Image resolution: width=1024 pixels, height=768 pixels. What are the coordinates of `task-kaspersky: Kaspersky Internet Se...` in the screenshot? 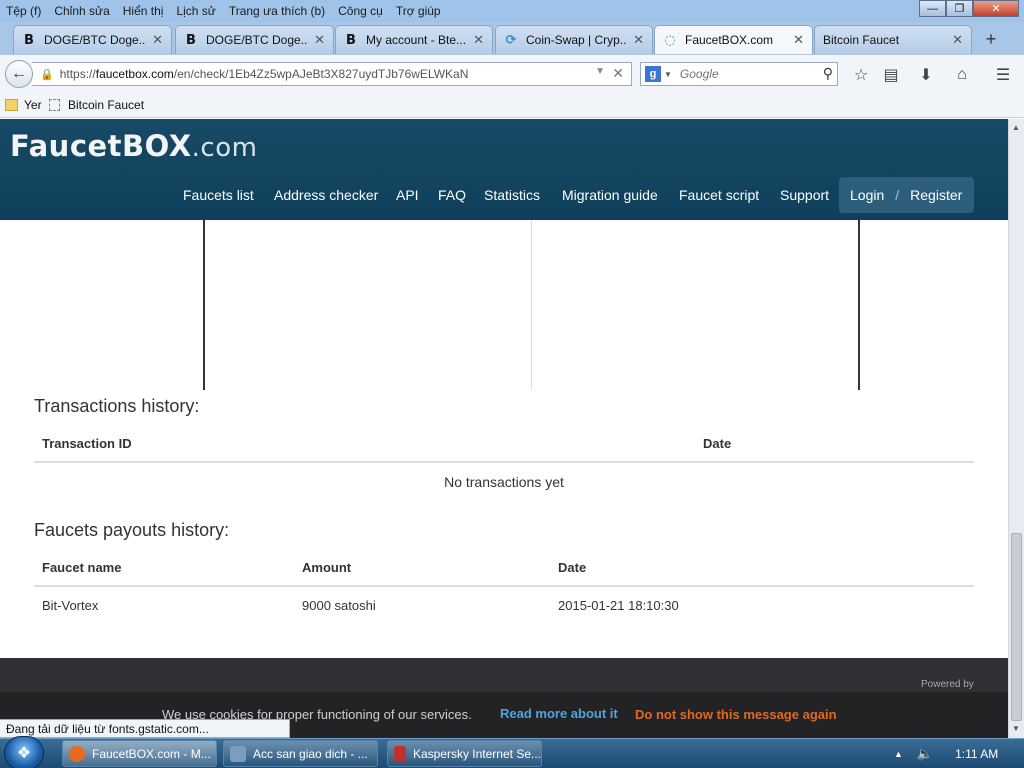 It's located at (464, 753).